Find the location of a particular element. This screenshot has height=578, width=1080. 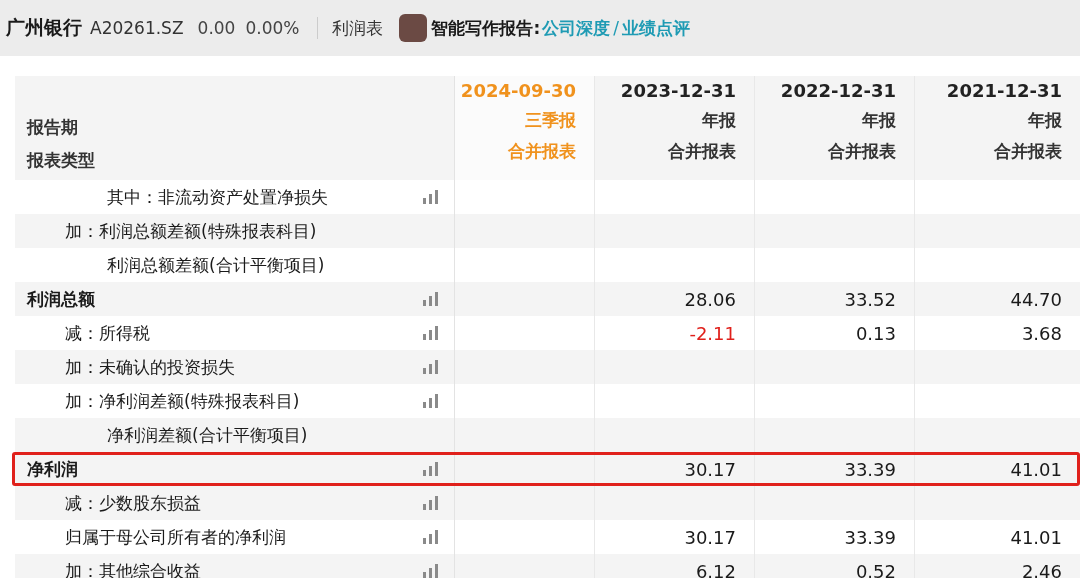

report-date: 2022-12-31 is located at coordinates (838, 90).